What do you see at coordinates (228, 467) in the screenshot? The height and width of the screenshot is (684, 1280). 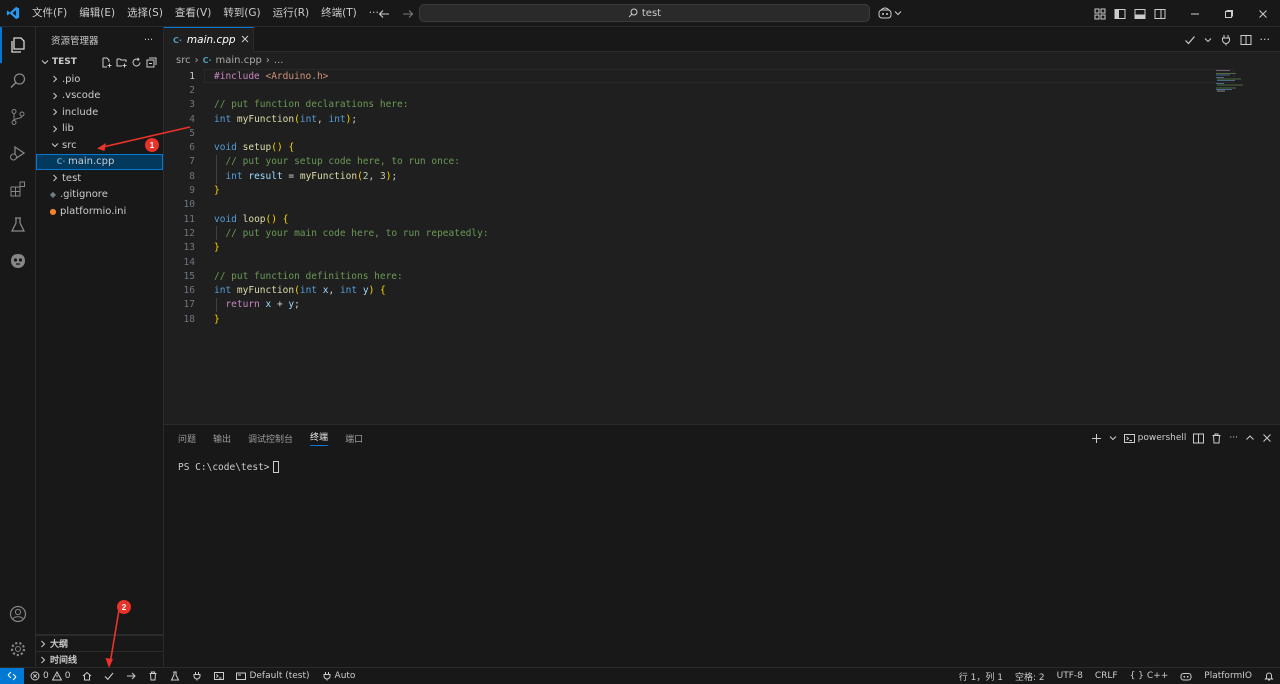 I see `terminal-output: PS C:\code\test>` at bounding box center [228, 467].